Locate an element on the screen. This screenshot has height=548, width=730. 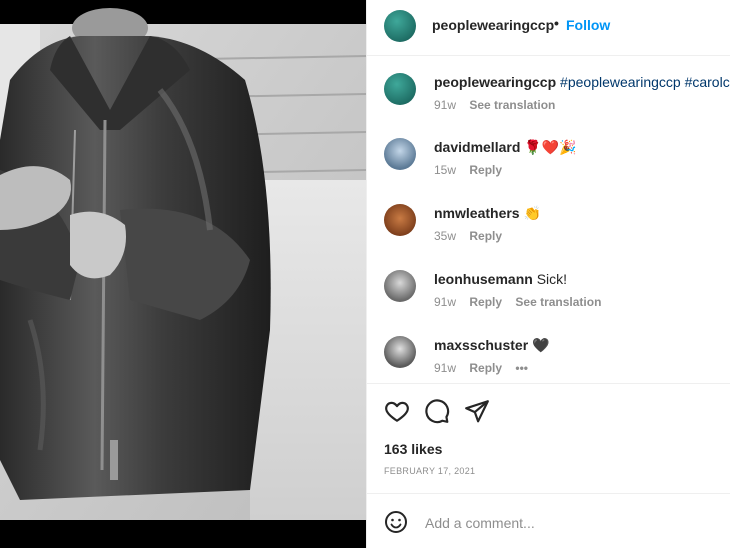
heart-icon is located at coordinates (398, 412).